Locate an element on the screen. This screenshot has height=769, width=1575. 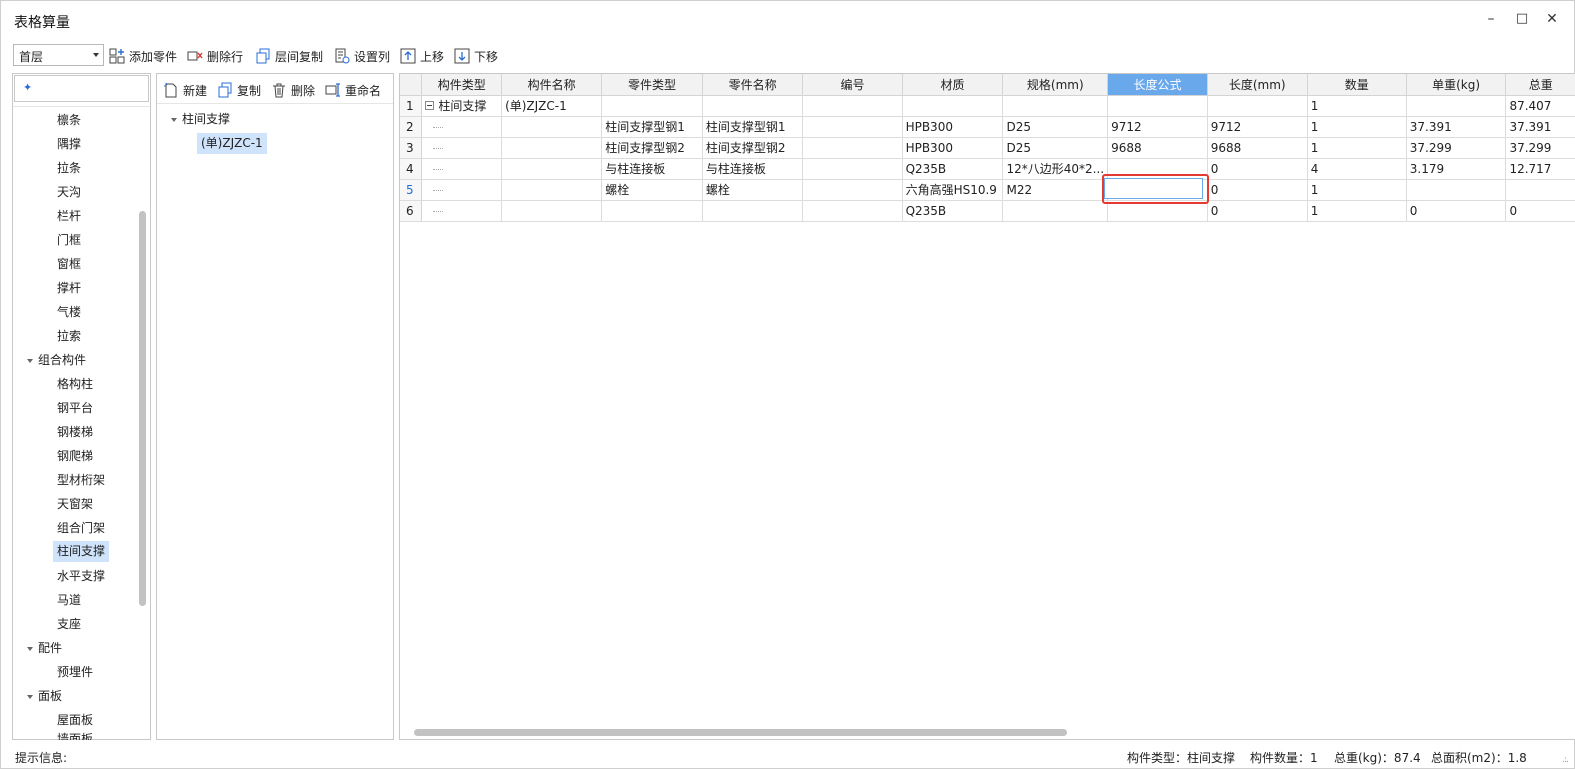
tree-item-support: 支座 is located at coordinates (69, 624).